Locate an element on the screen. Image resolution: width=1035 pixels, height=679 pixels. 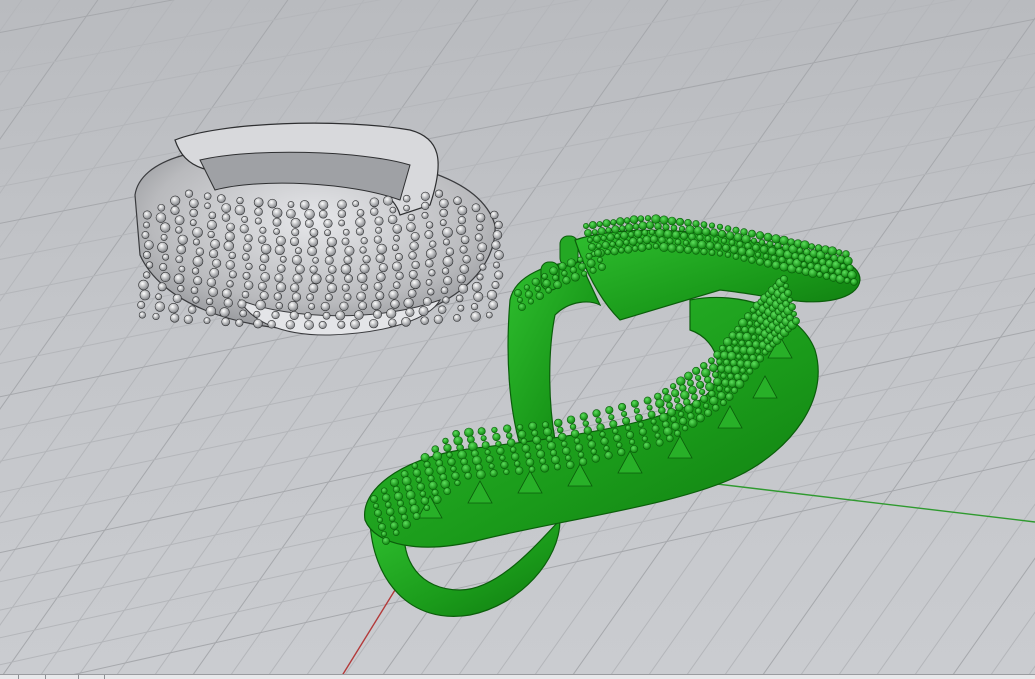
grid-line is located at coordinates (954, 564).